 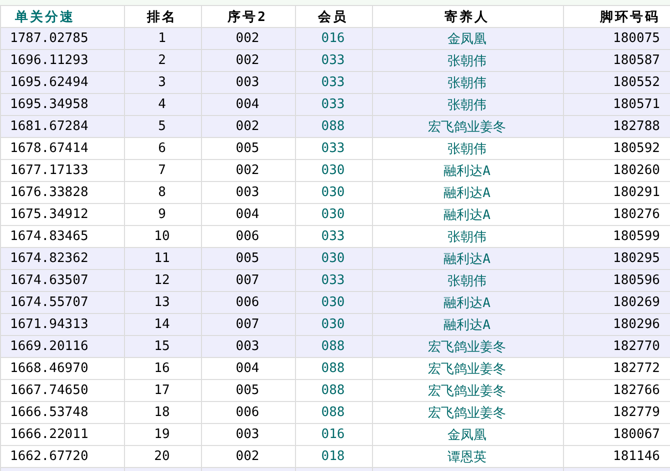 I want to click on column-header: 序号2, so click(x=249, y=17).